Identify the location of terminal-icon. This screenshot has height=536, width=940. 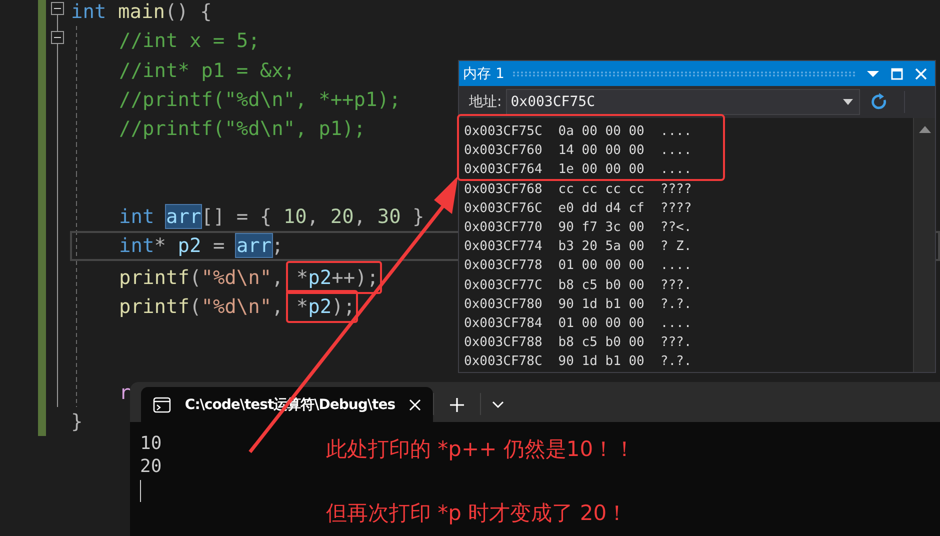
(162, 404).